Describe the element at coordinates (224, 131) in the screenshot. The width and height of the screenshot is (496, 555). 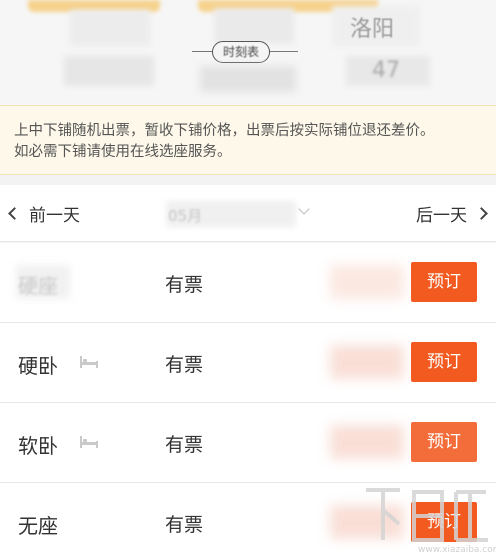
I see `notice-line-1: 上中下铺随机出票，暂收下铺价格，出票后按实际铺位退还差价。` at that location.